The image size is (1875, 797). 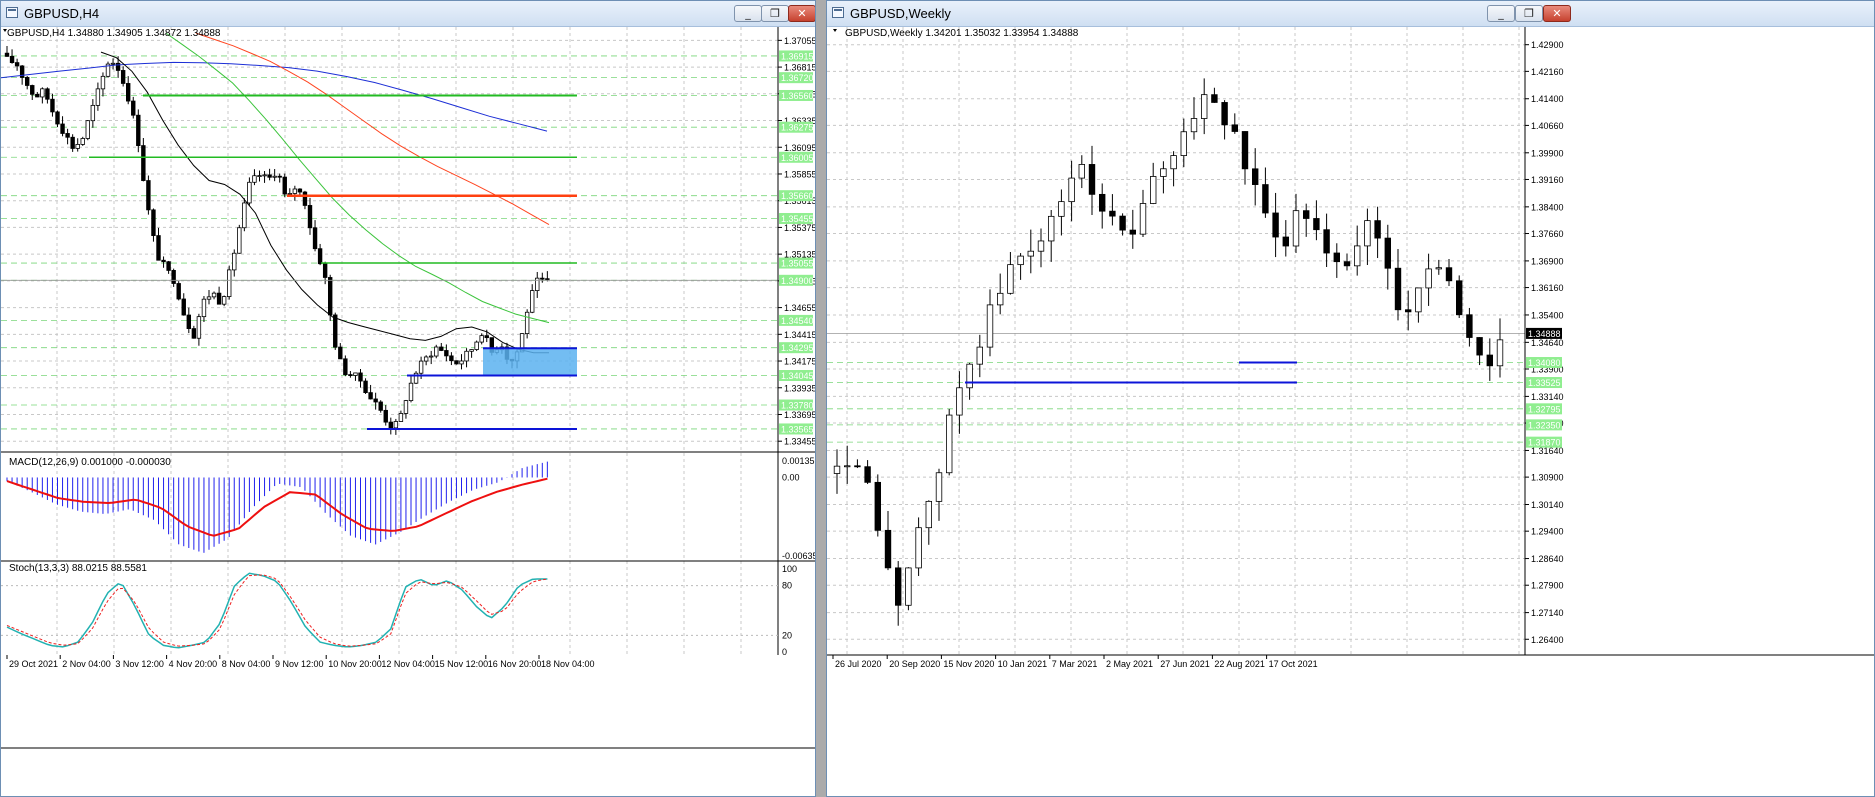 What do you see at coordinates (1547, 532) in the screenshot?
I see `price-tick-label: 1.29400` at bounding box center [1547, 532].